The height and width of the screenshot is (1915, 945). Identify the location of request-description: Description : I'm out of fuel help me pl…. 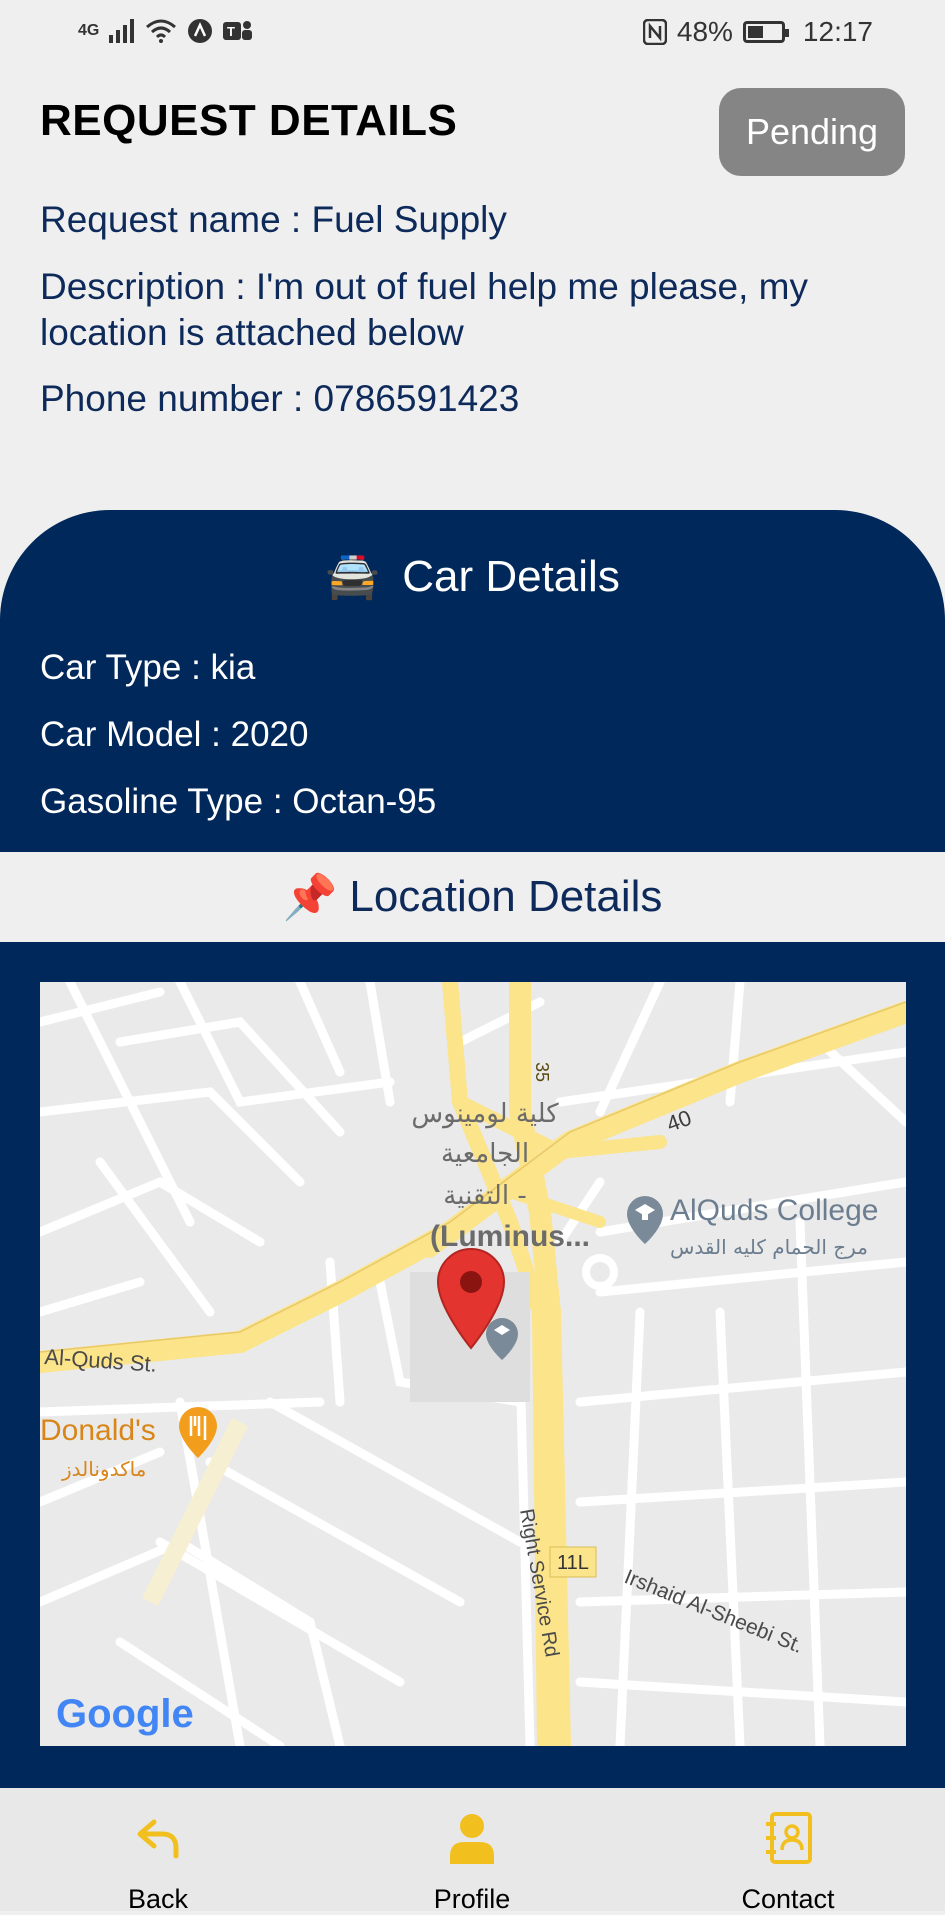
(424, 309).